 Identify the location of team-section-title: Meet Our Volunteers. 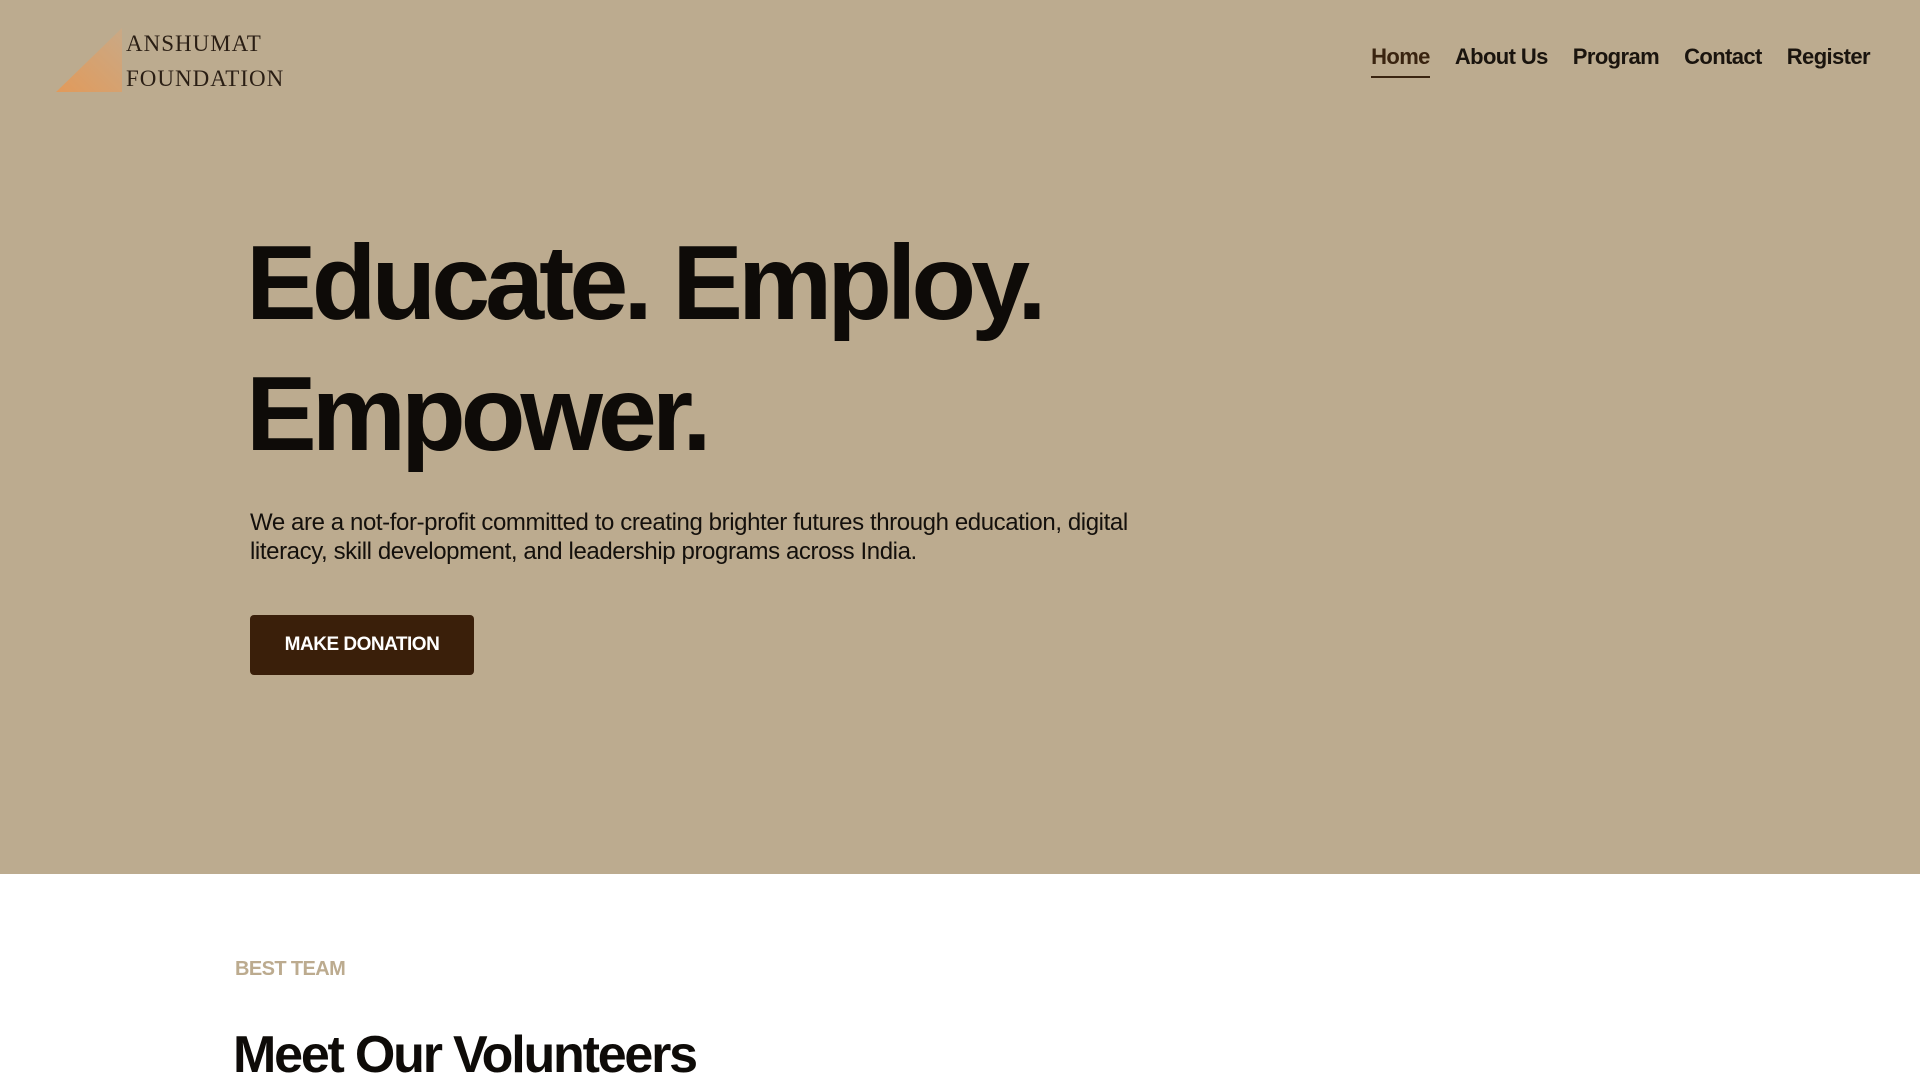
(465, 1053).